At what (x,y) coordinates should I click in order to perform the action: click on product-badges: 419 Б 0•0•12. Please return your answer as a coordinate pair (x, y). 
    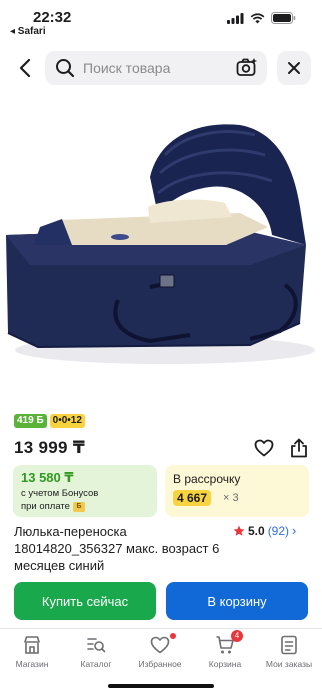
    Looking at the image, I should click on (49, 421).